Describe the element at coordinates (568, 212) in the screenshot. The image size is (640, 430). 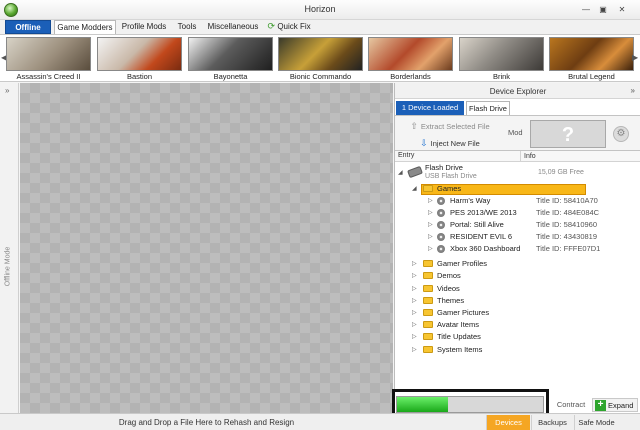
I see `title-id: Title ID: 484E084C` at that location.